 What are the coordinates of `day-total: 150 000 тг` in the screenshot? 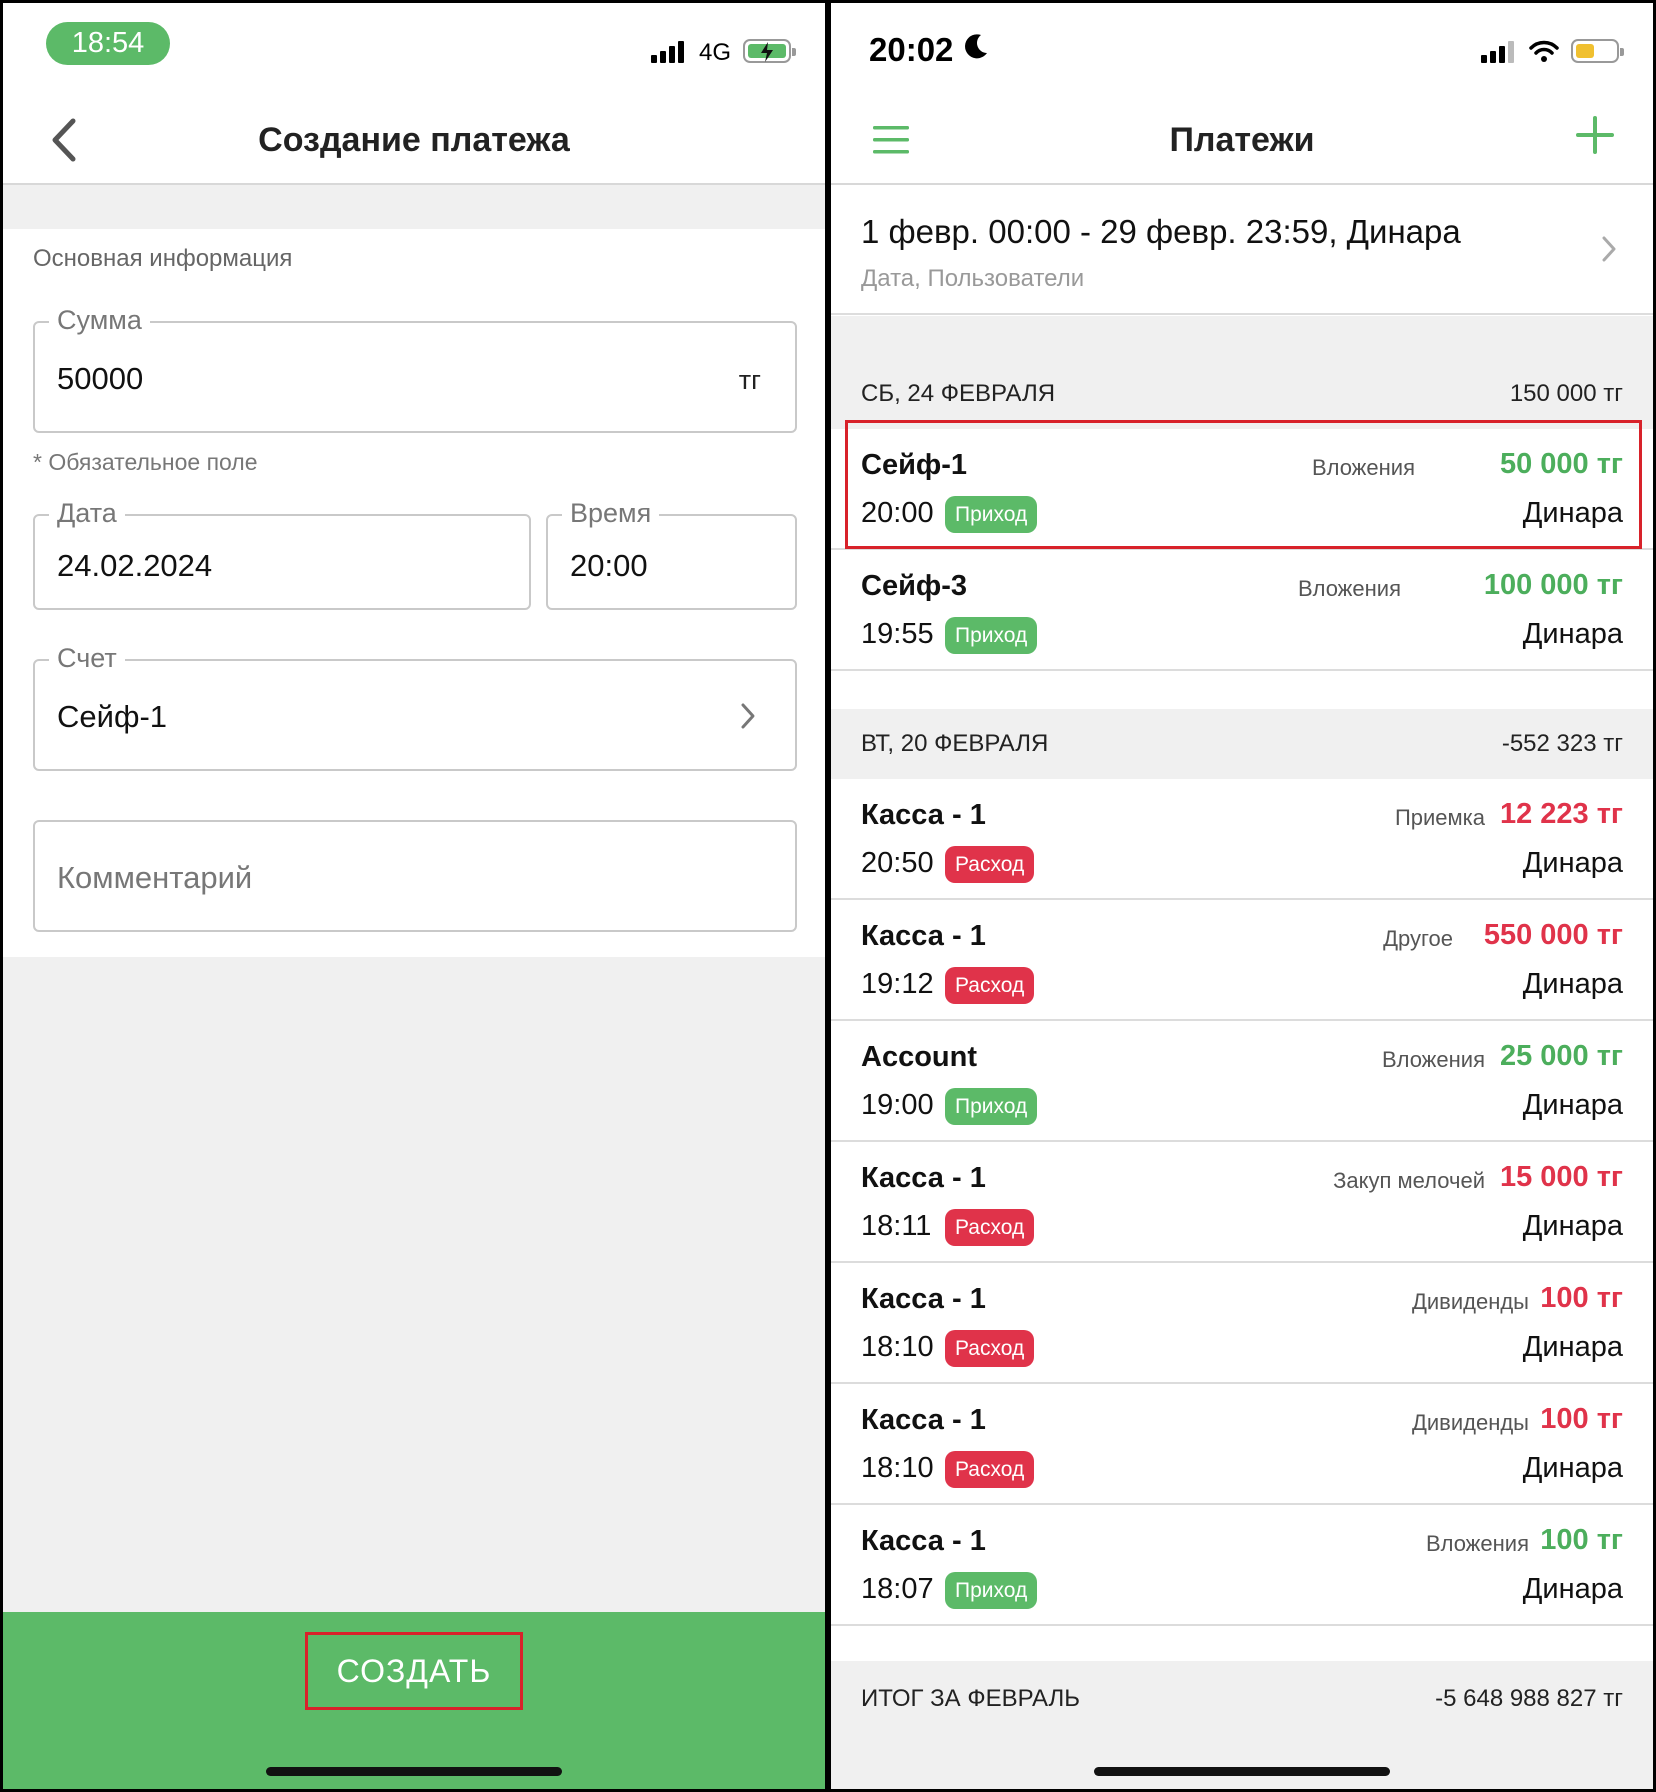 It's located at (1566, 393).